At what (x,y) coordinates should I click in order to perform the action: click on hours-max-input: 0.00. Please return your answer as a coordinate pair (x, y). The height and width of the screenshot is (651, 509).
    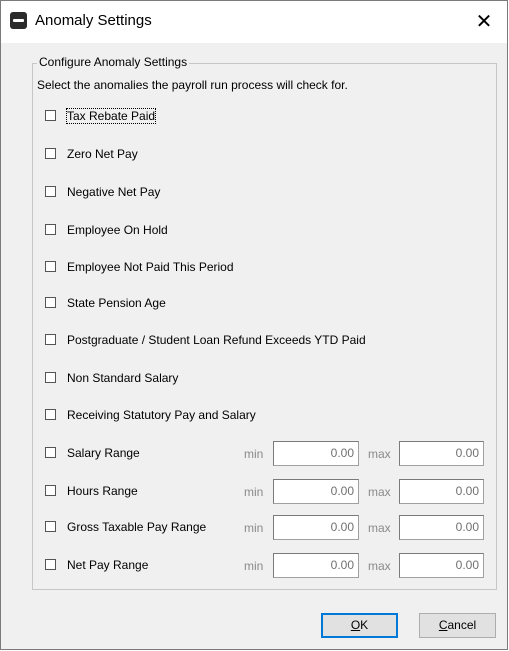
    Looking at the image, I should click on (441, 491).